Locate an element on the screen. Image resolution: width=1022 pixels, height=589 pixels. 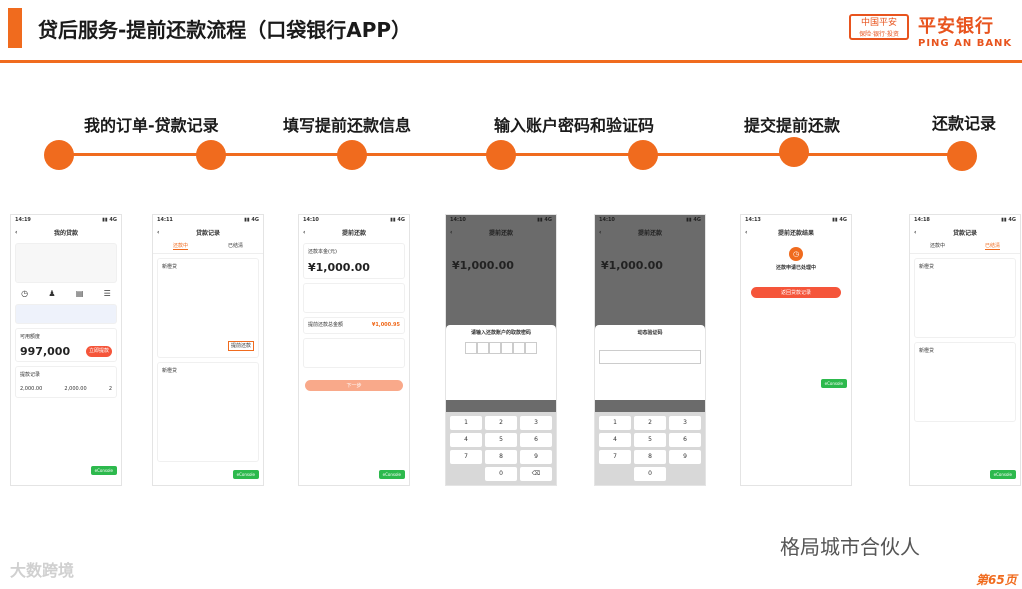
watermark-logo: 大数跨境 is located at coordinates (42, 570).